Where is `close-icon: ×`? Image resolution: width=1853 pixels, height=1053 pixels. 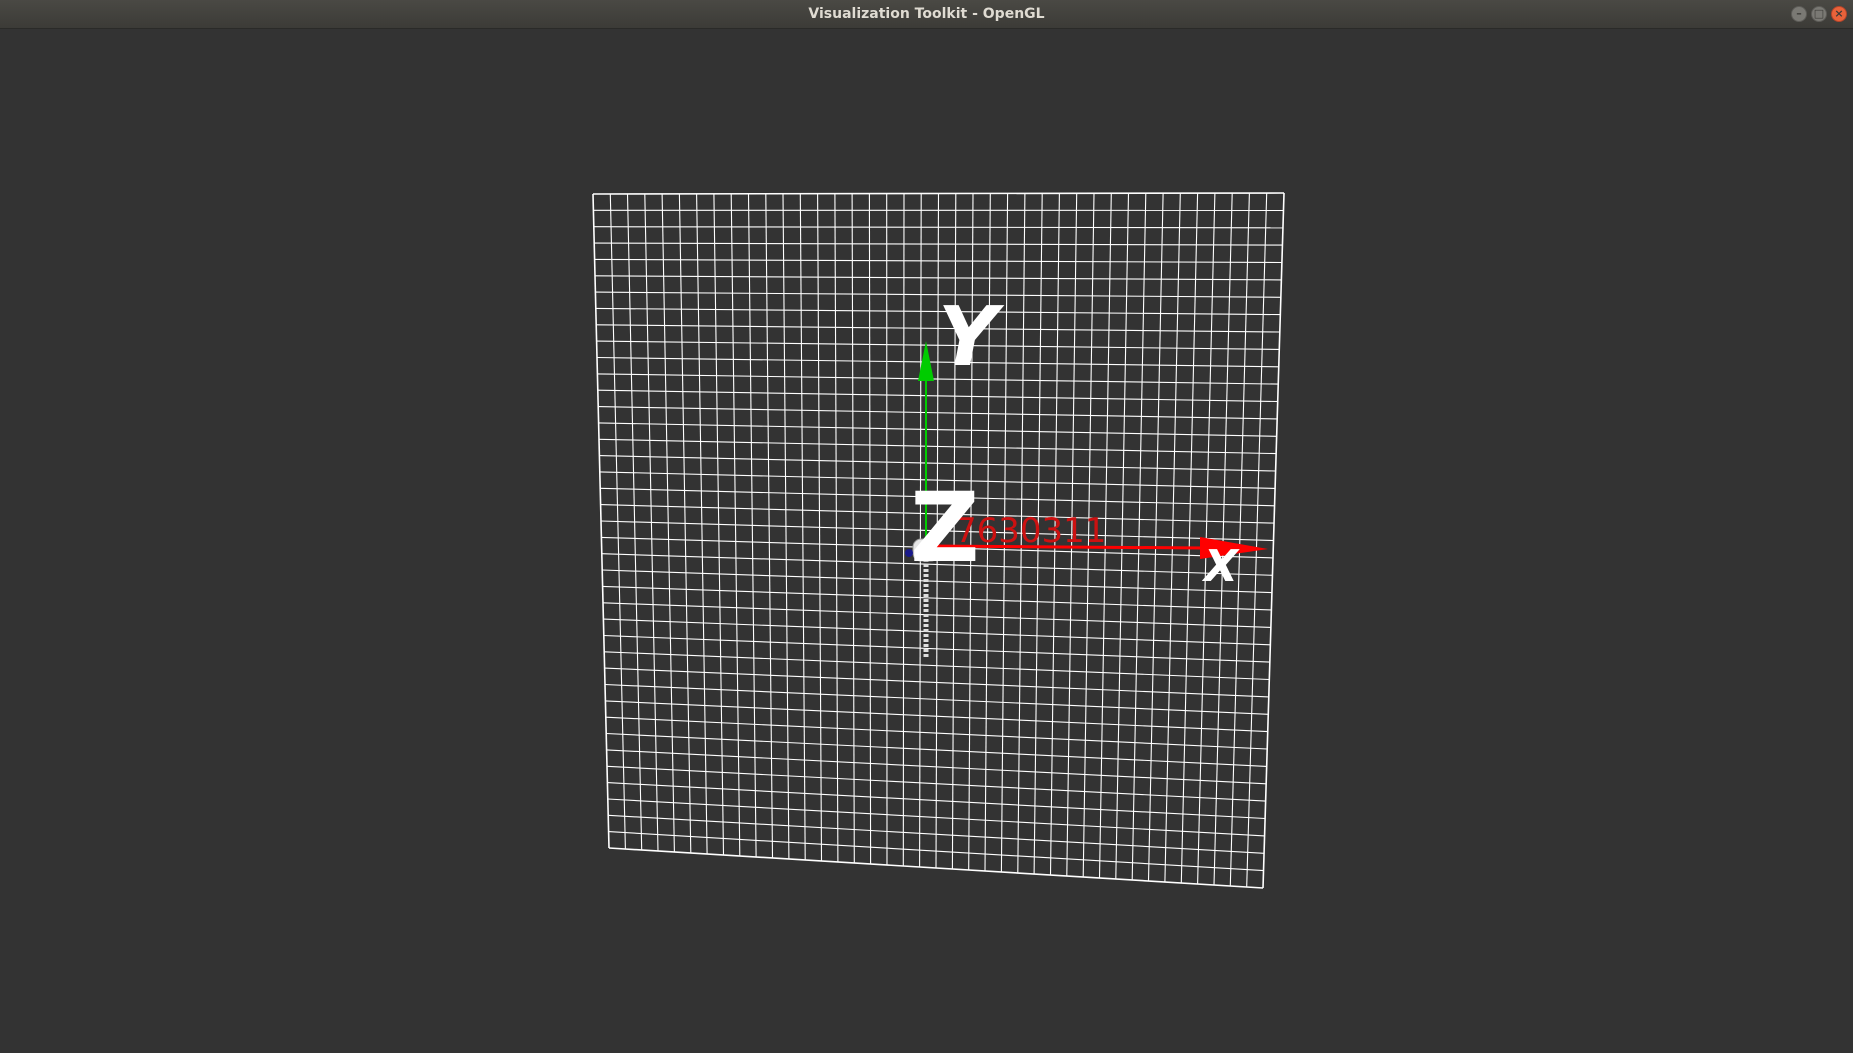 close-icon: × is located at coordinates (1839, 13).